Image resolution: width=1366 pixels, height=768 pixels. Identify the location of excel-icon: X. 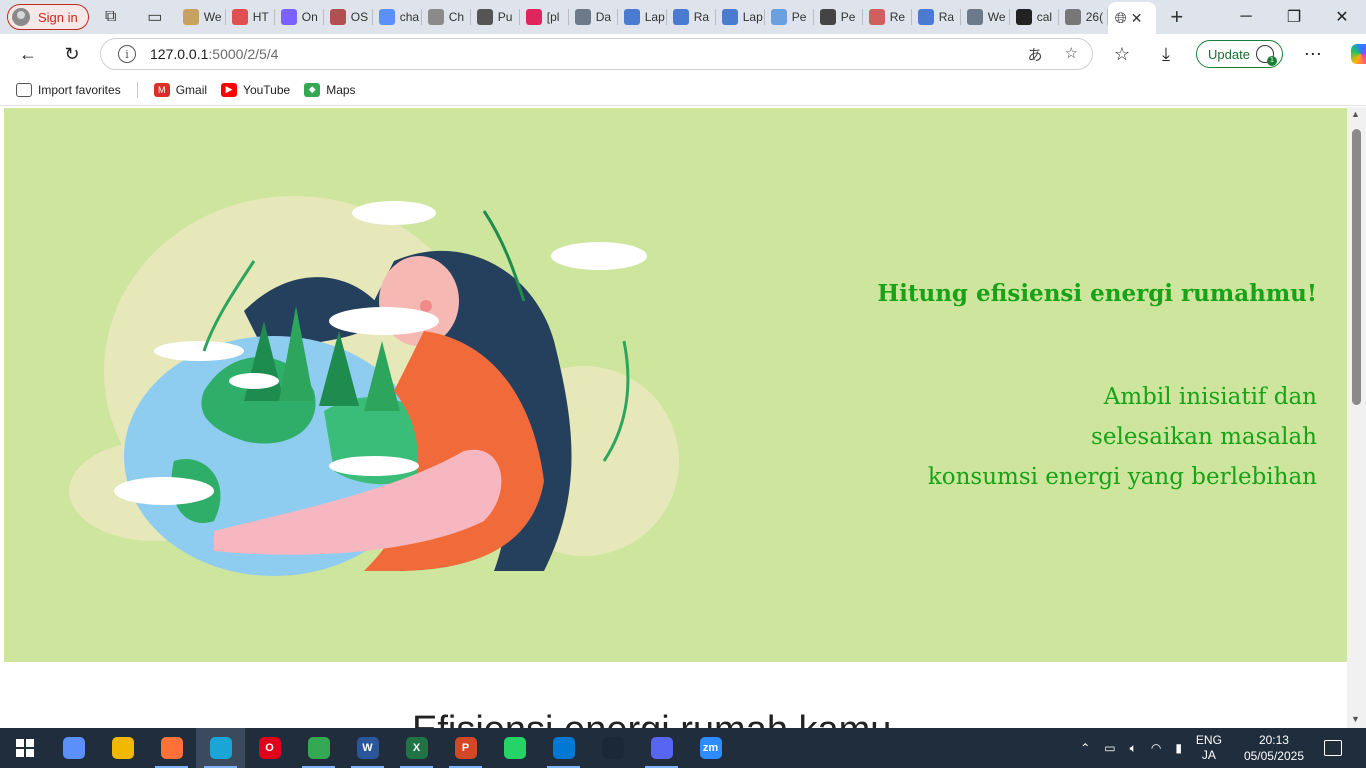
(416, 748).